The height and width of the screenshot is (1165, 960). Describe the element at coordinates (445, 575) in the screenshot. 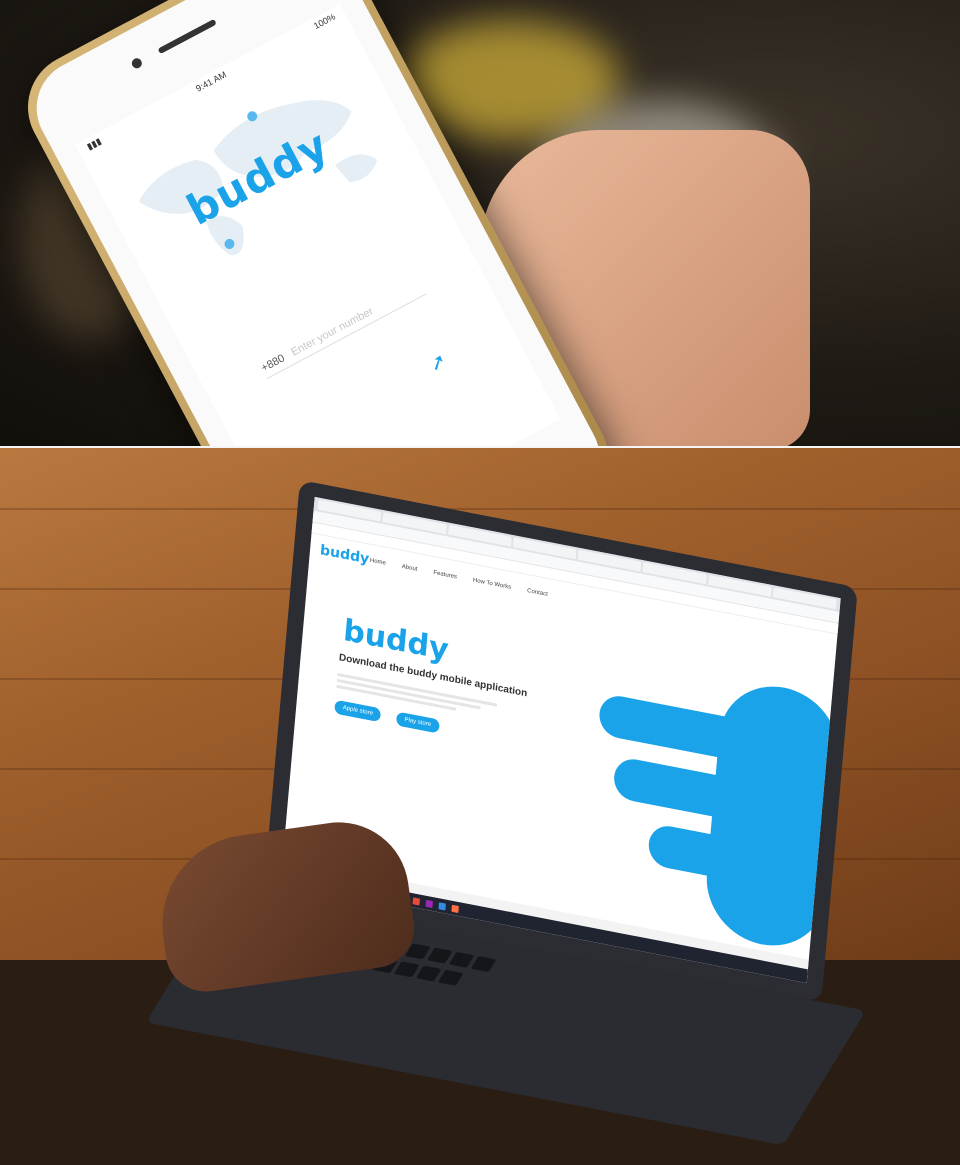

I see `nav-item: Features` at that location.